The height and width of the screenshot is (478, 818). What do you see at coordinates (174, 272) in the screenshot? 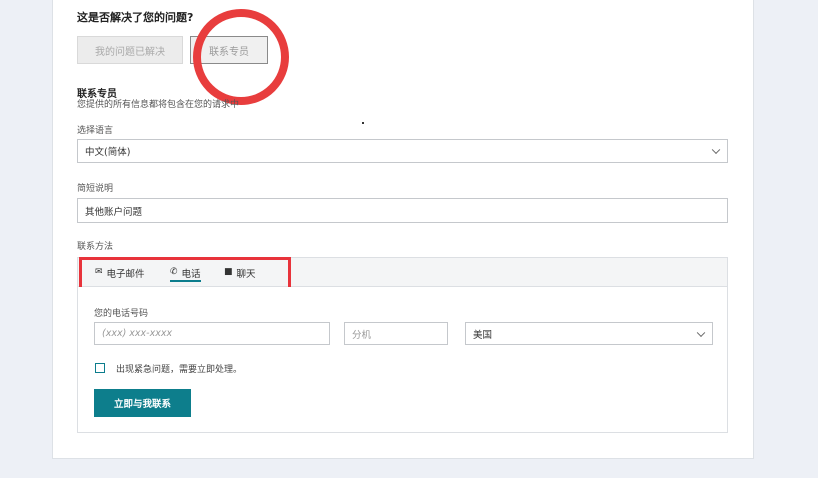
I see `phone-icon: ✆` at bounding box center [174, 272].